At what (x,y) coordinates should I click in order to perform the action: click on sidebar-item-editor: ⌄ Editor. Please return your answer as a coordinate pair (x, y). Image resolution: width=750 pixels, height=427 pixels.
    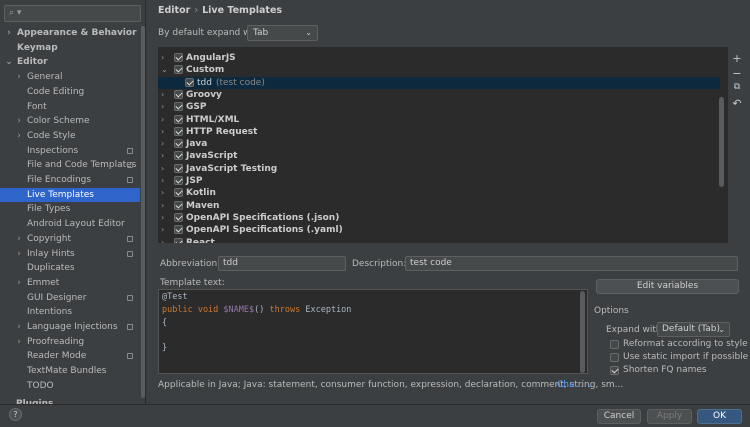
    Looking at the image, I should click on (70, 62).